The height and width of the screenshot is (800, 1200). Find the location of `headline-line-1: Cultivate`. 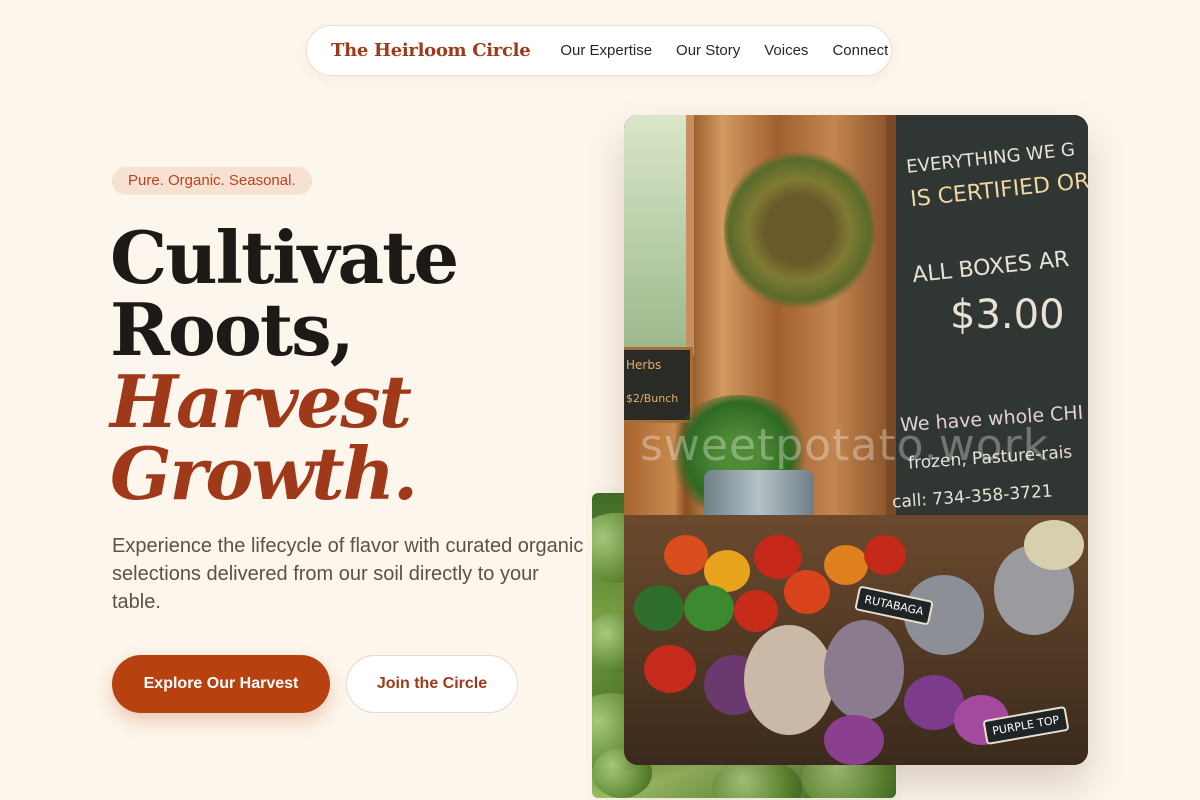

headline-line-1: Cultivate is located at coordinates (284, 257).